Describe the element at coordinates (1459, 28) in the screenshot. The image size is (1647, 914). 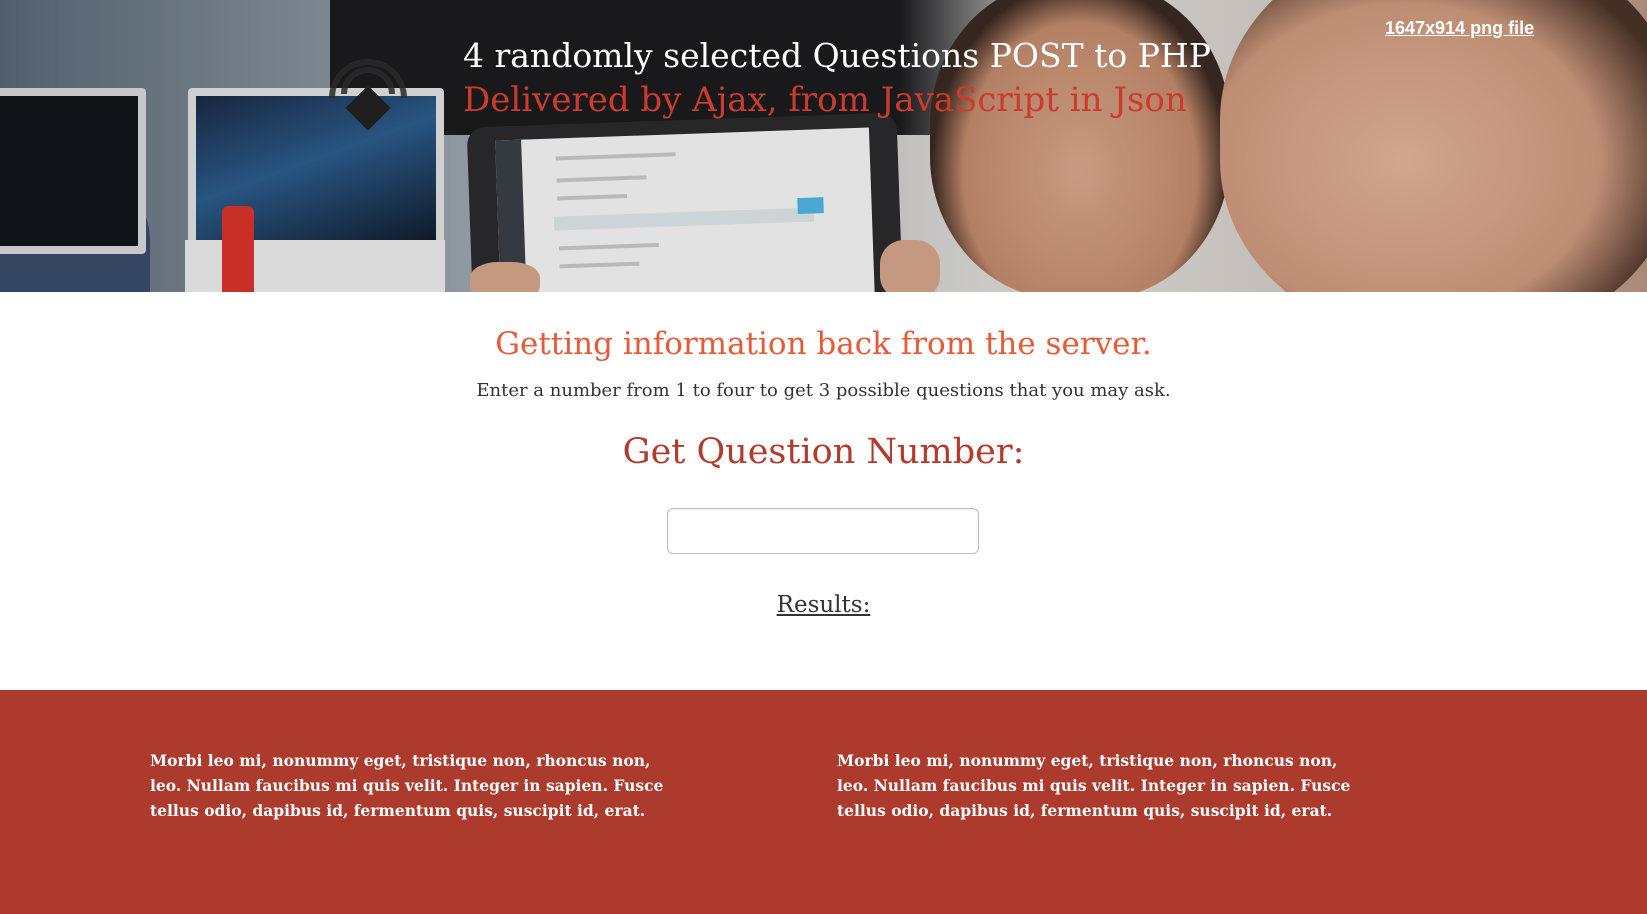
I see `png-file-link: 1647x914 png file` at that location.